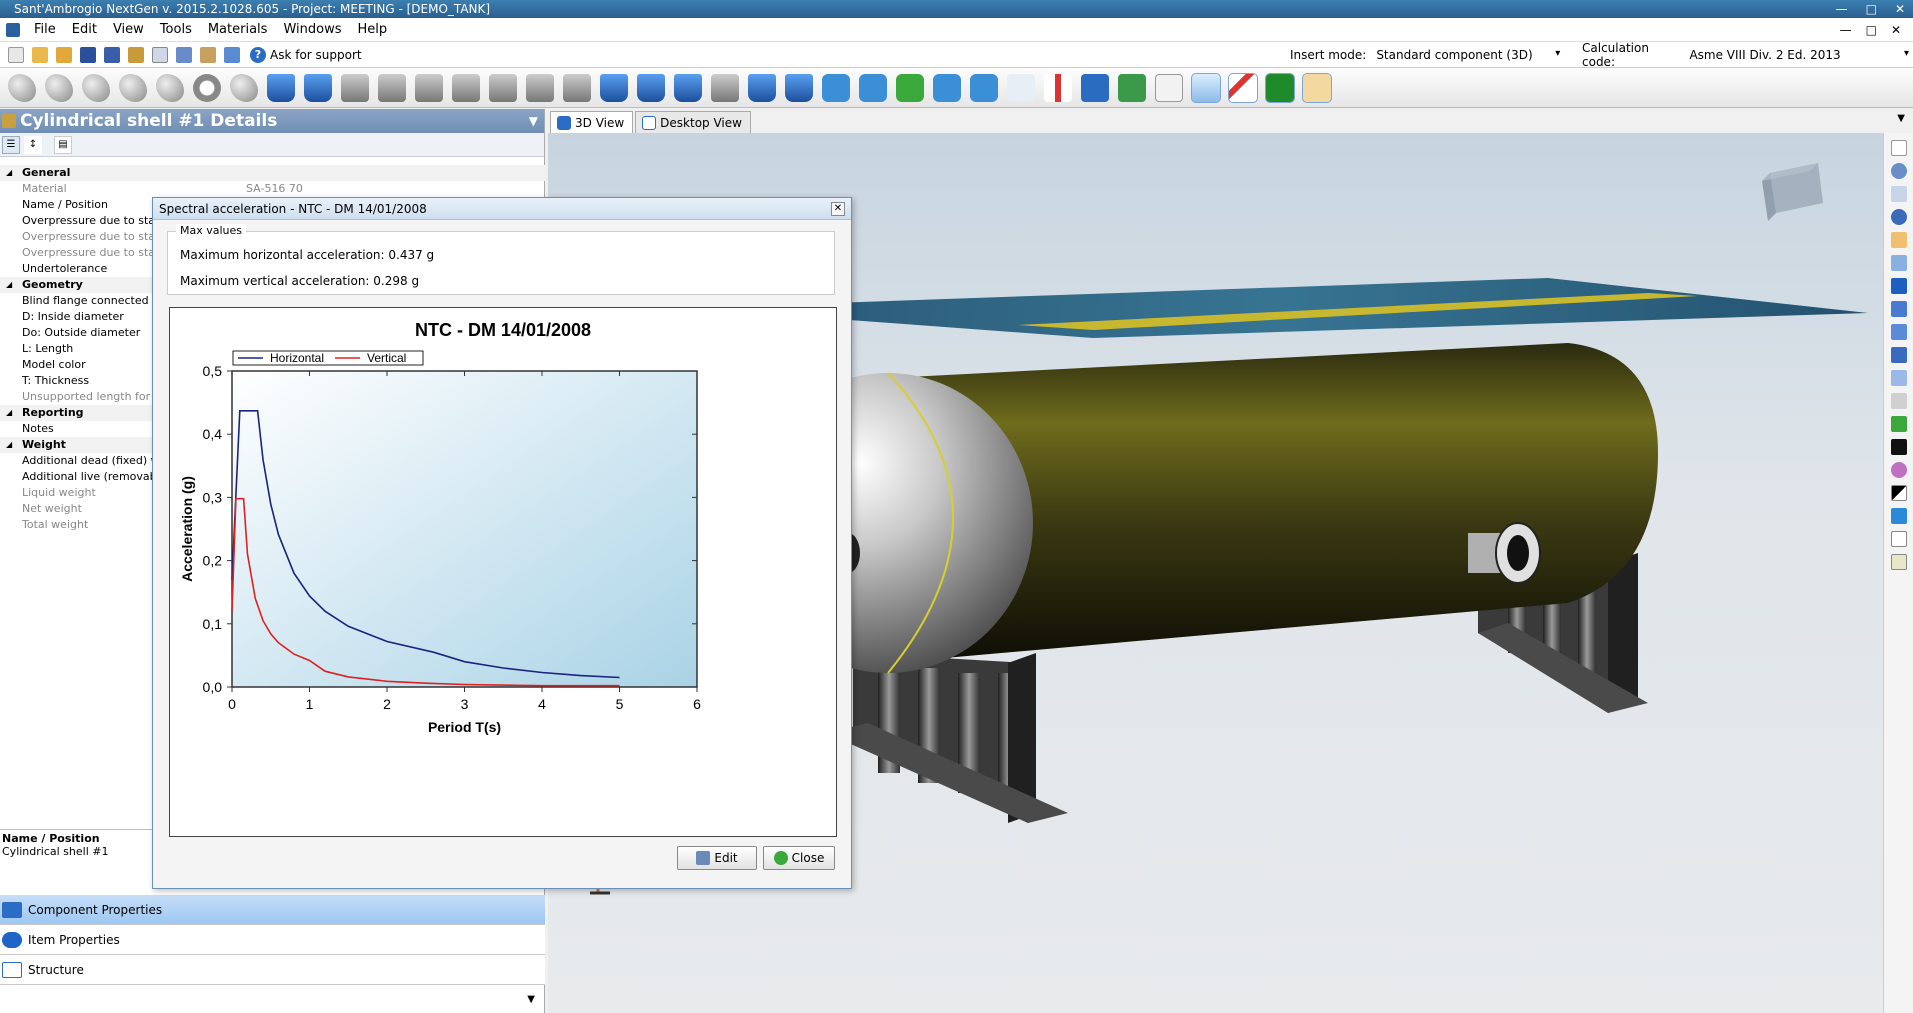 The width and height of the screenshot is (1913, 1013). What do you see at coordinates (533, 121) in the screenshot?
I see `panel-menu-icon: ▼` at bounding box center [533, 121].